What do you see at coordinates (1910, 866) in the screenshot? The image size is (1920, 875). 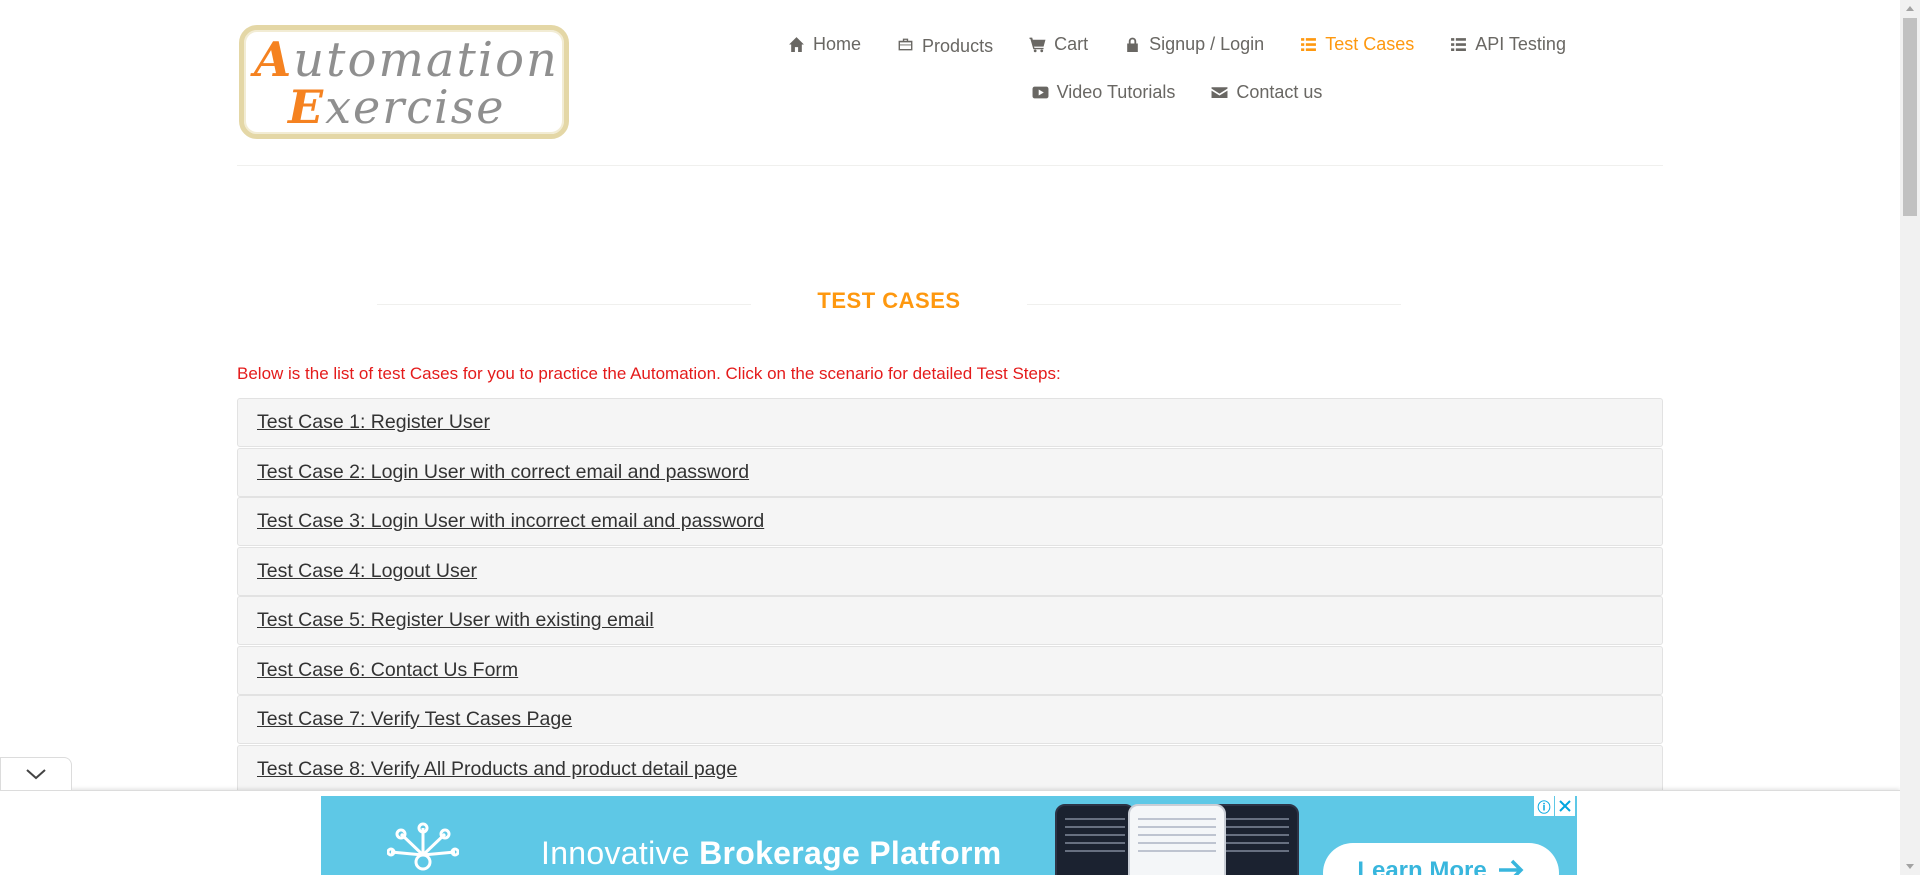 I see `scroll-down-arrow` at bounding box center [1910, 866].